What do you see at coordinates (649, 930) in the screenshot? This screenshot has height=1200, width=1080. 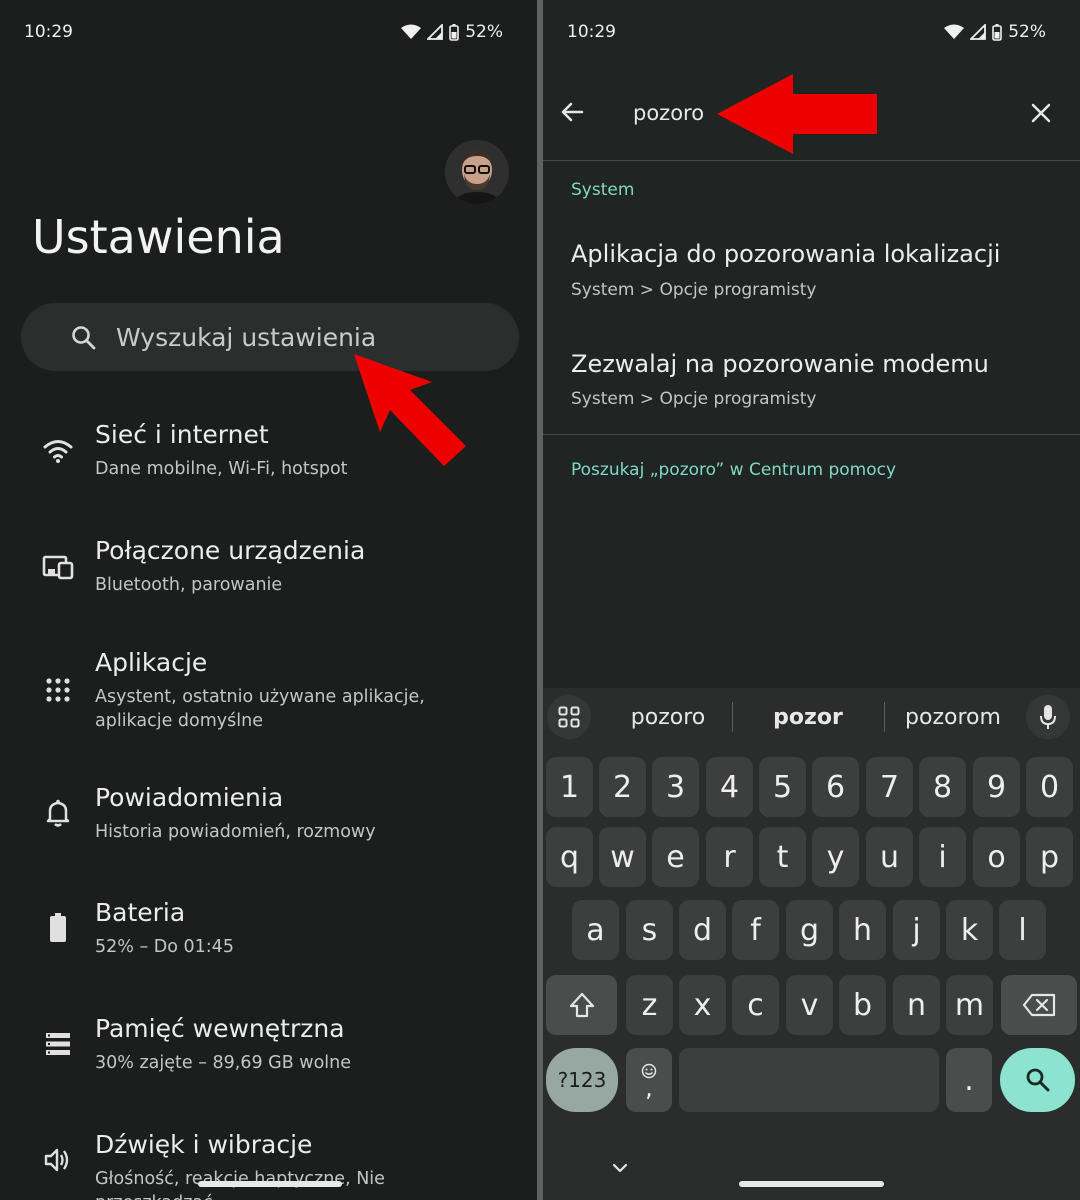 I see `key-s: s` at bounding box center [649, 930].